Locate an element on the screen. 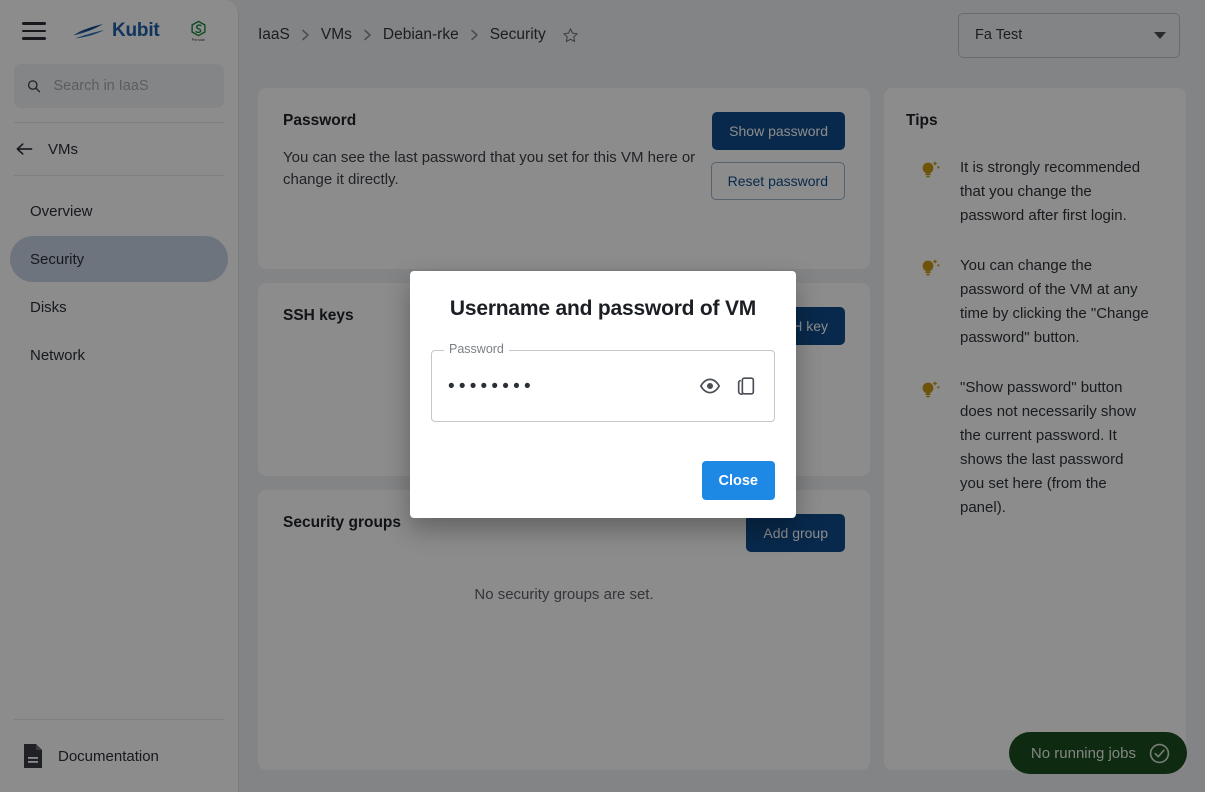 This screenshot has width=1205, height=792. copy-icon is located at coordinates (746, 386).